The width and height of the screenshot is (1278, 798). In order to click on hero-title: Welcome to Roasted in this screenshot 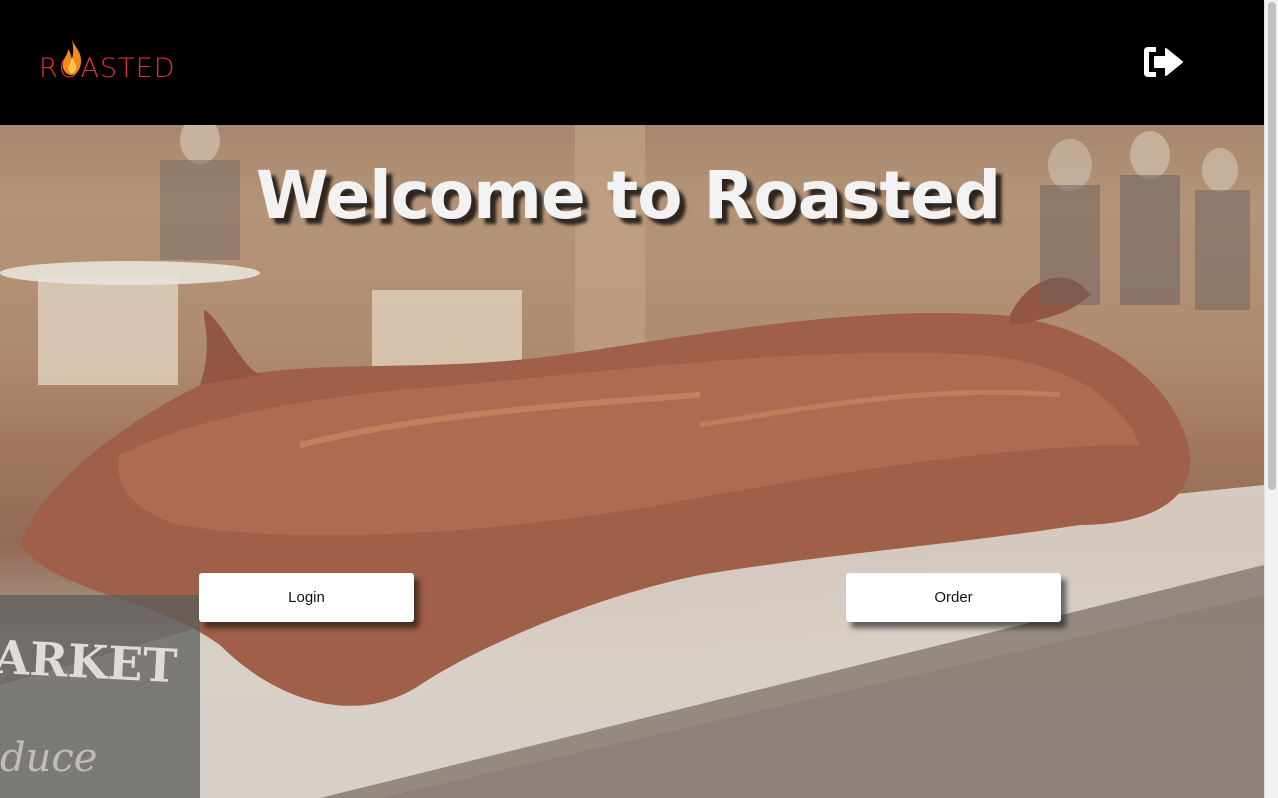, I will do `click(628, 195)`.